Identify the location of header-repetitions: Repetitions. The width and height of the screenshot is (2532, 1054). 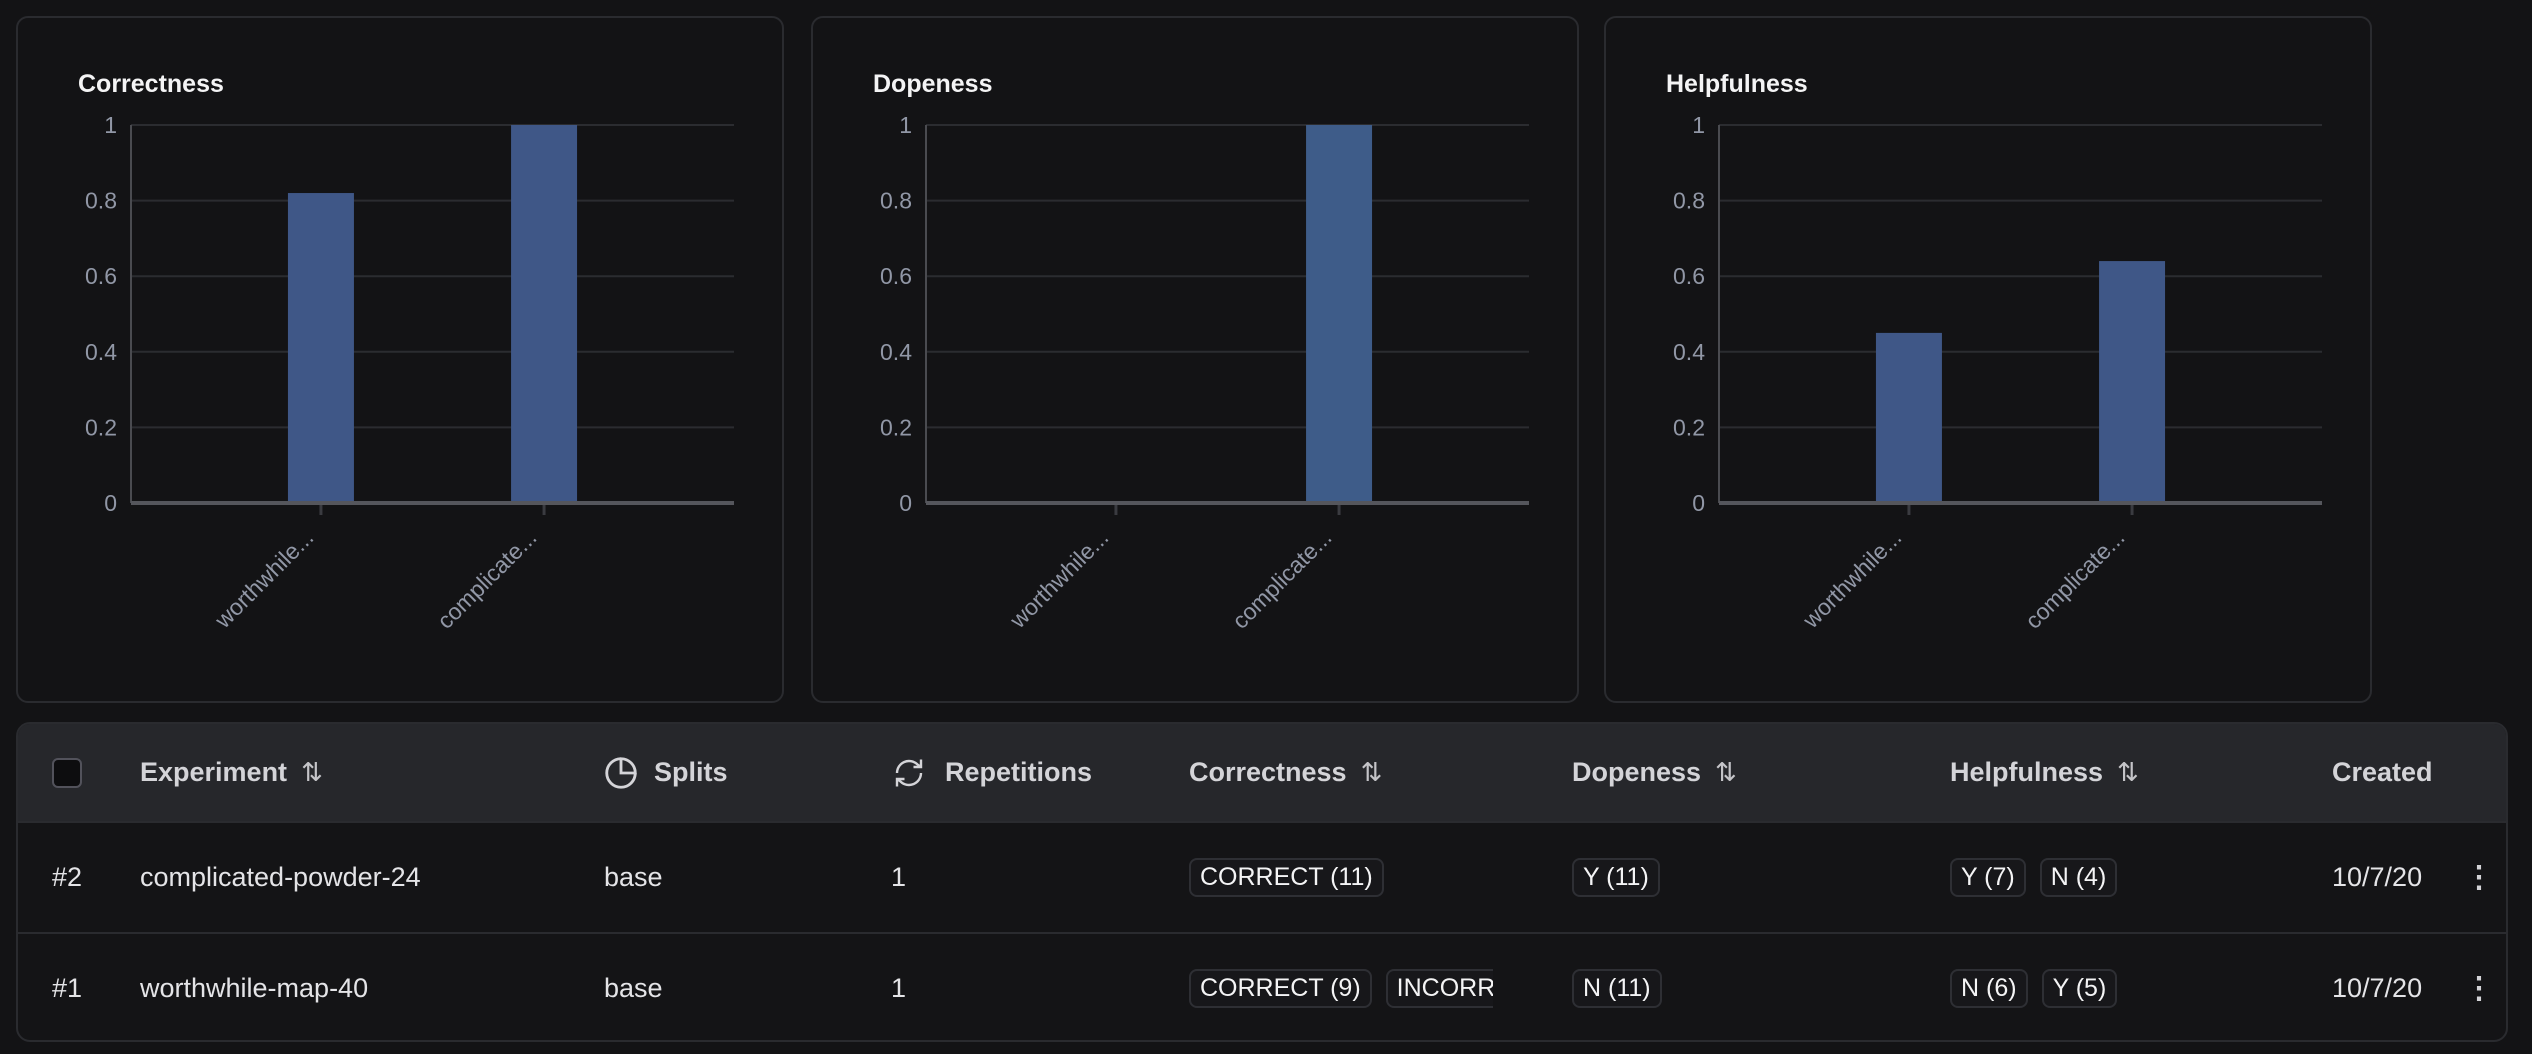
(991, 772).